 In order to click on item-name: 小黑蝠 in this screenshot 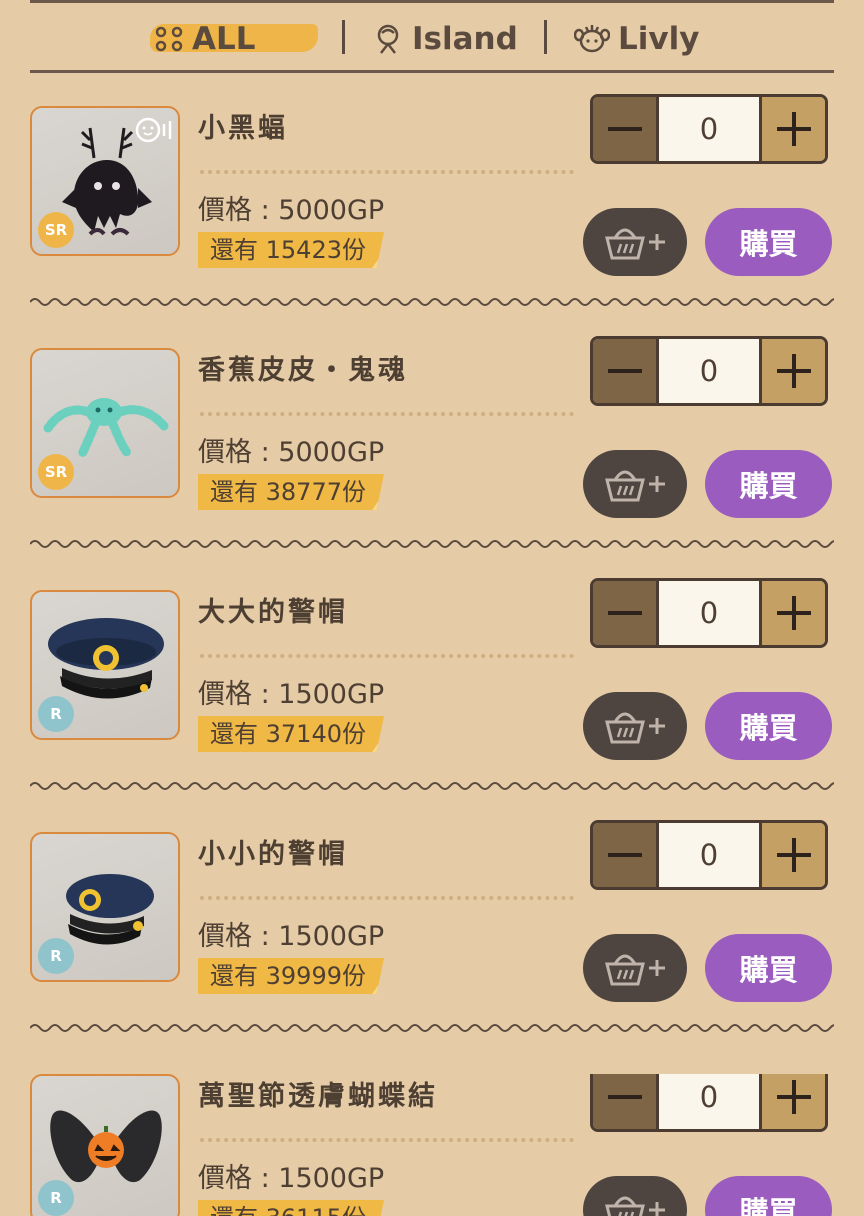, I will do `click(243, 128)`.